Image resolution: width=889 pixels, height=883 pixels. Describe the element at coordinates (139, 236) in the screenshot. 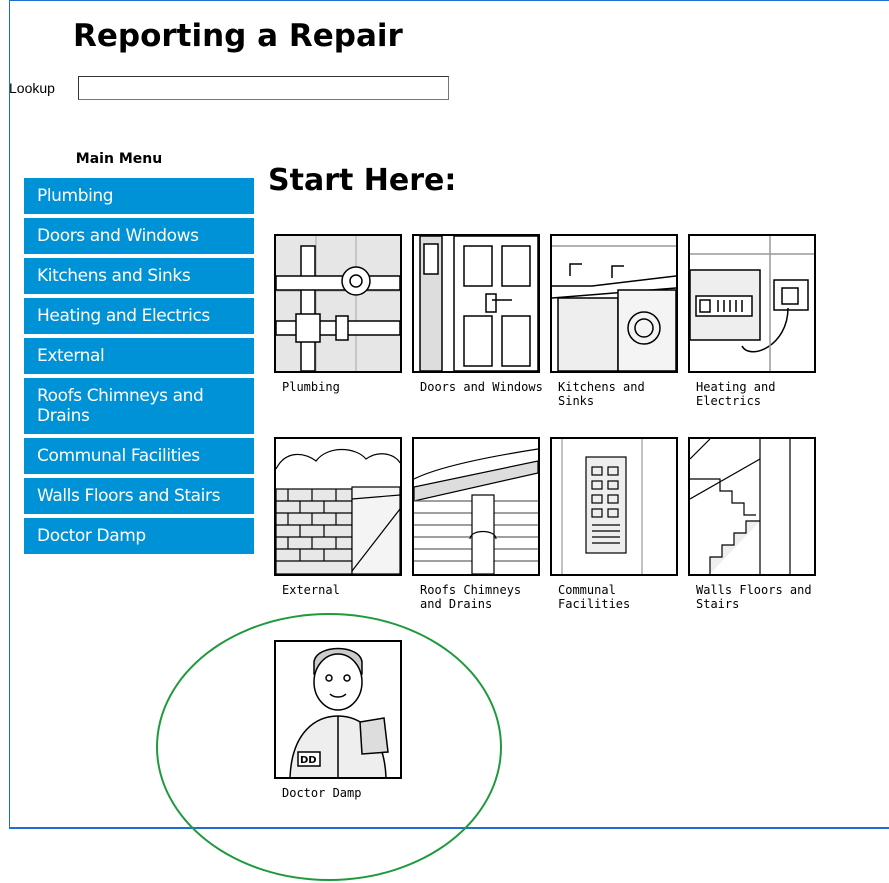

I see `menu-item-doors-and-windows: Doors and Windows` at that location.